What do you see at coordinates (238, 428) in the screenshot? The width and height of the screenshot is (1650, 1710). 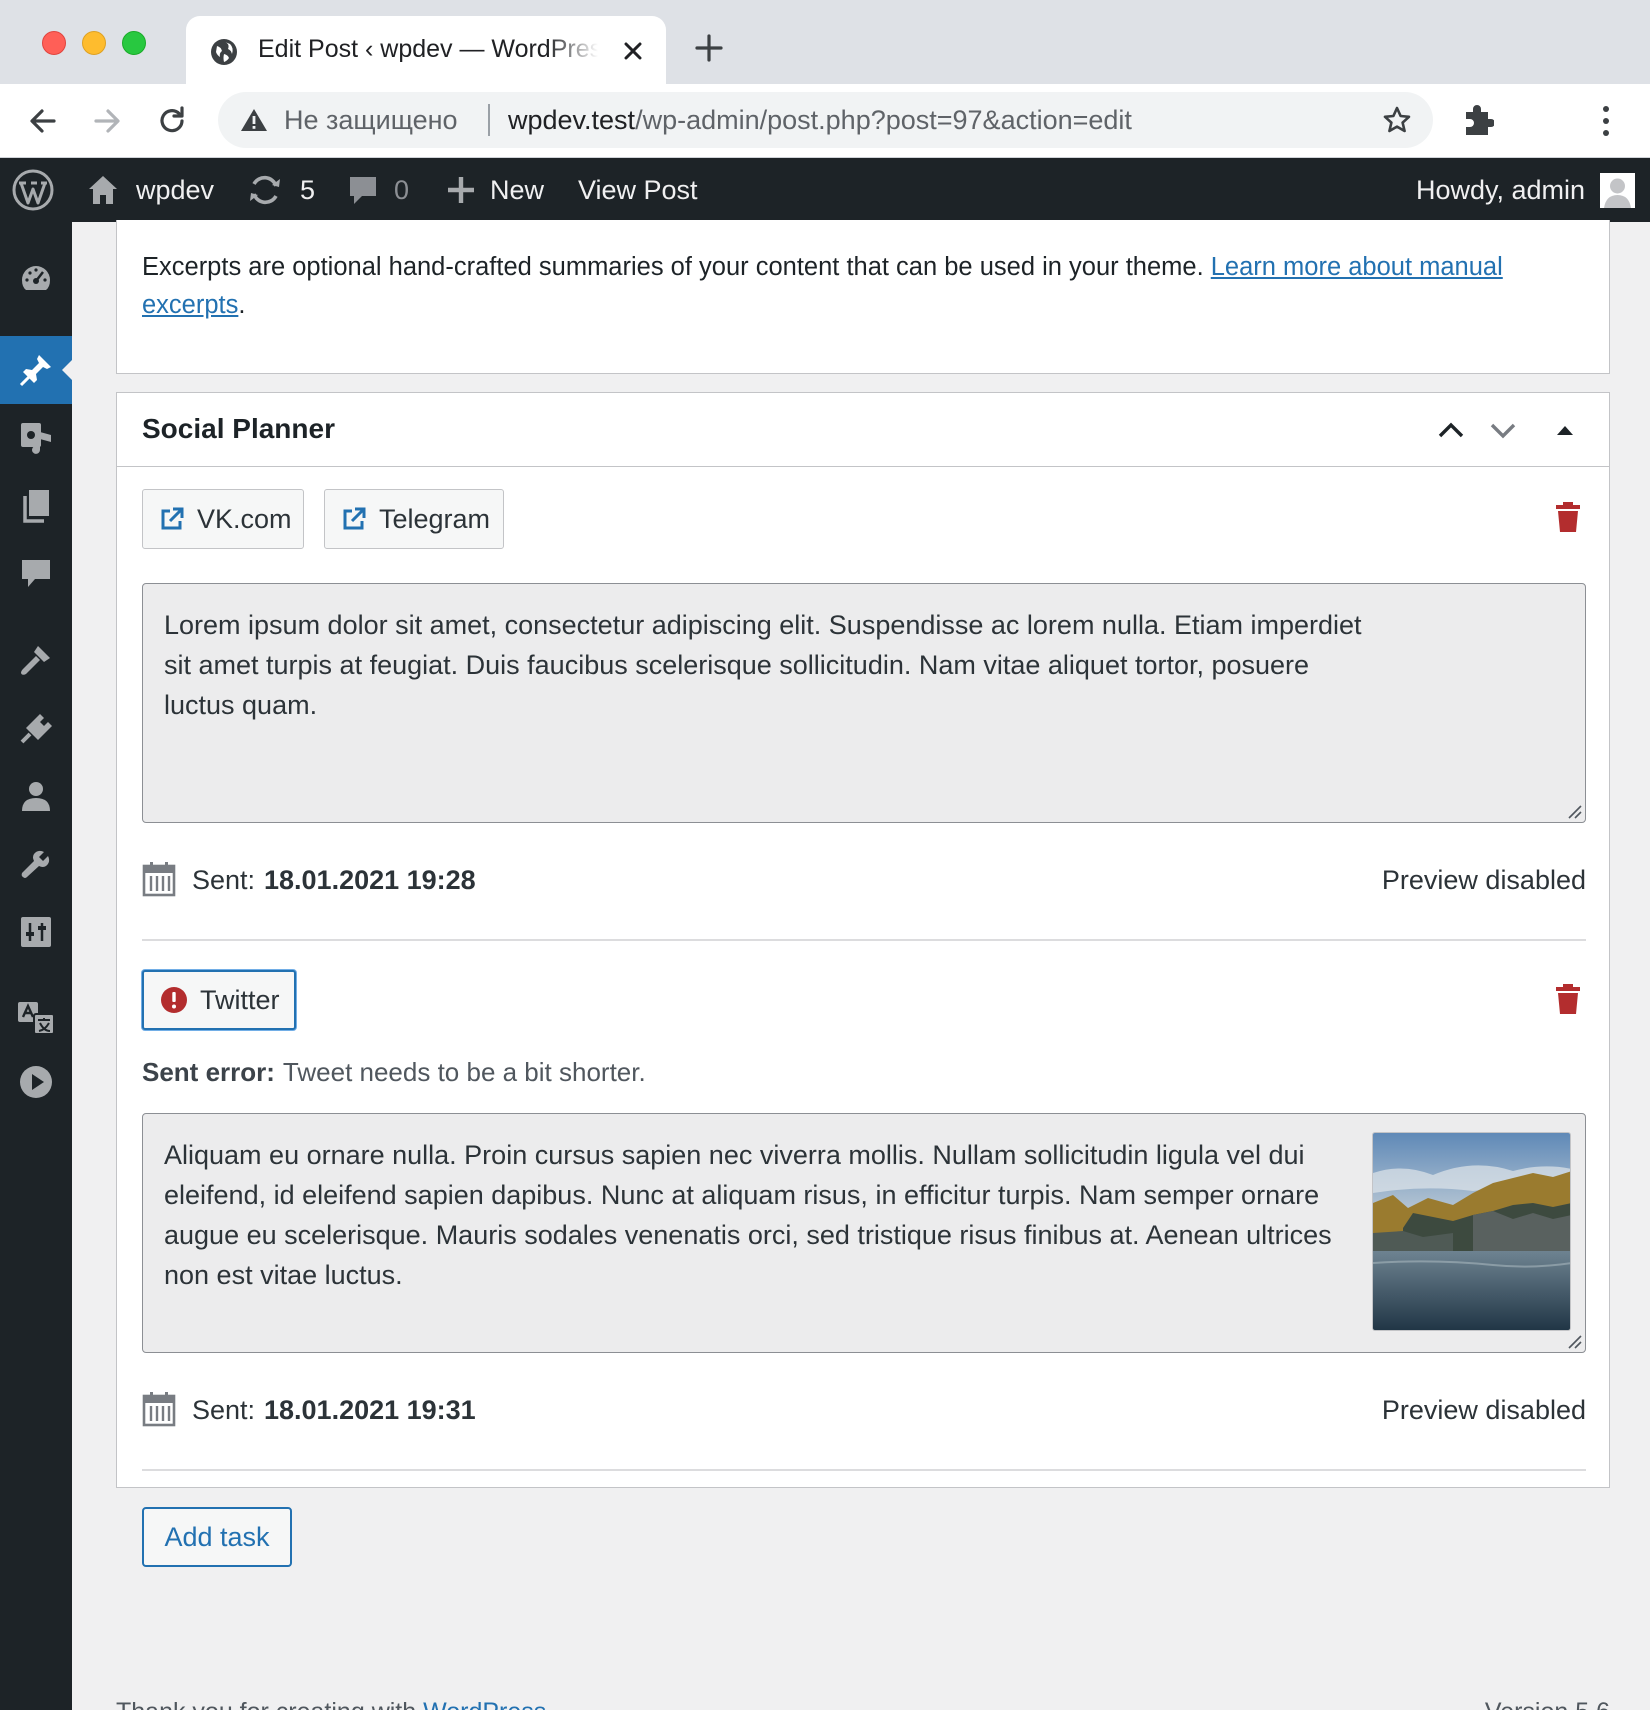 I see `social-planner-title: Social Planner` at bounding box center [238, 428].